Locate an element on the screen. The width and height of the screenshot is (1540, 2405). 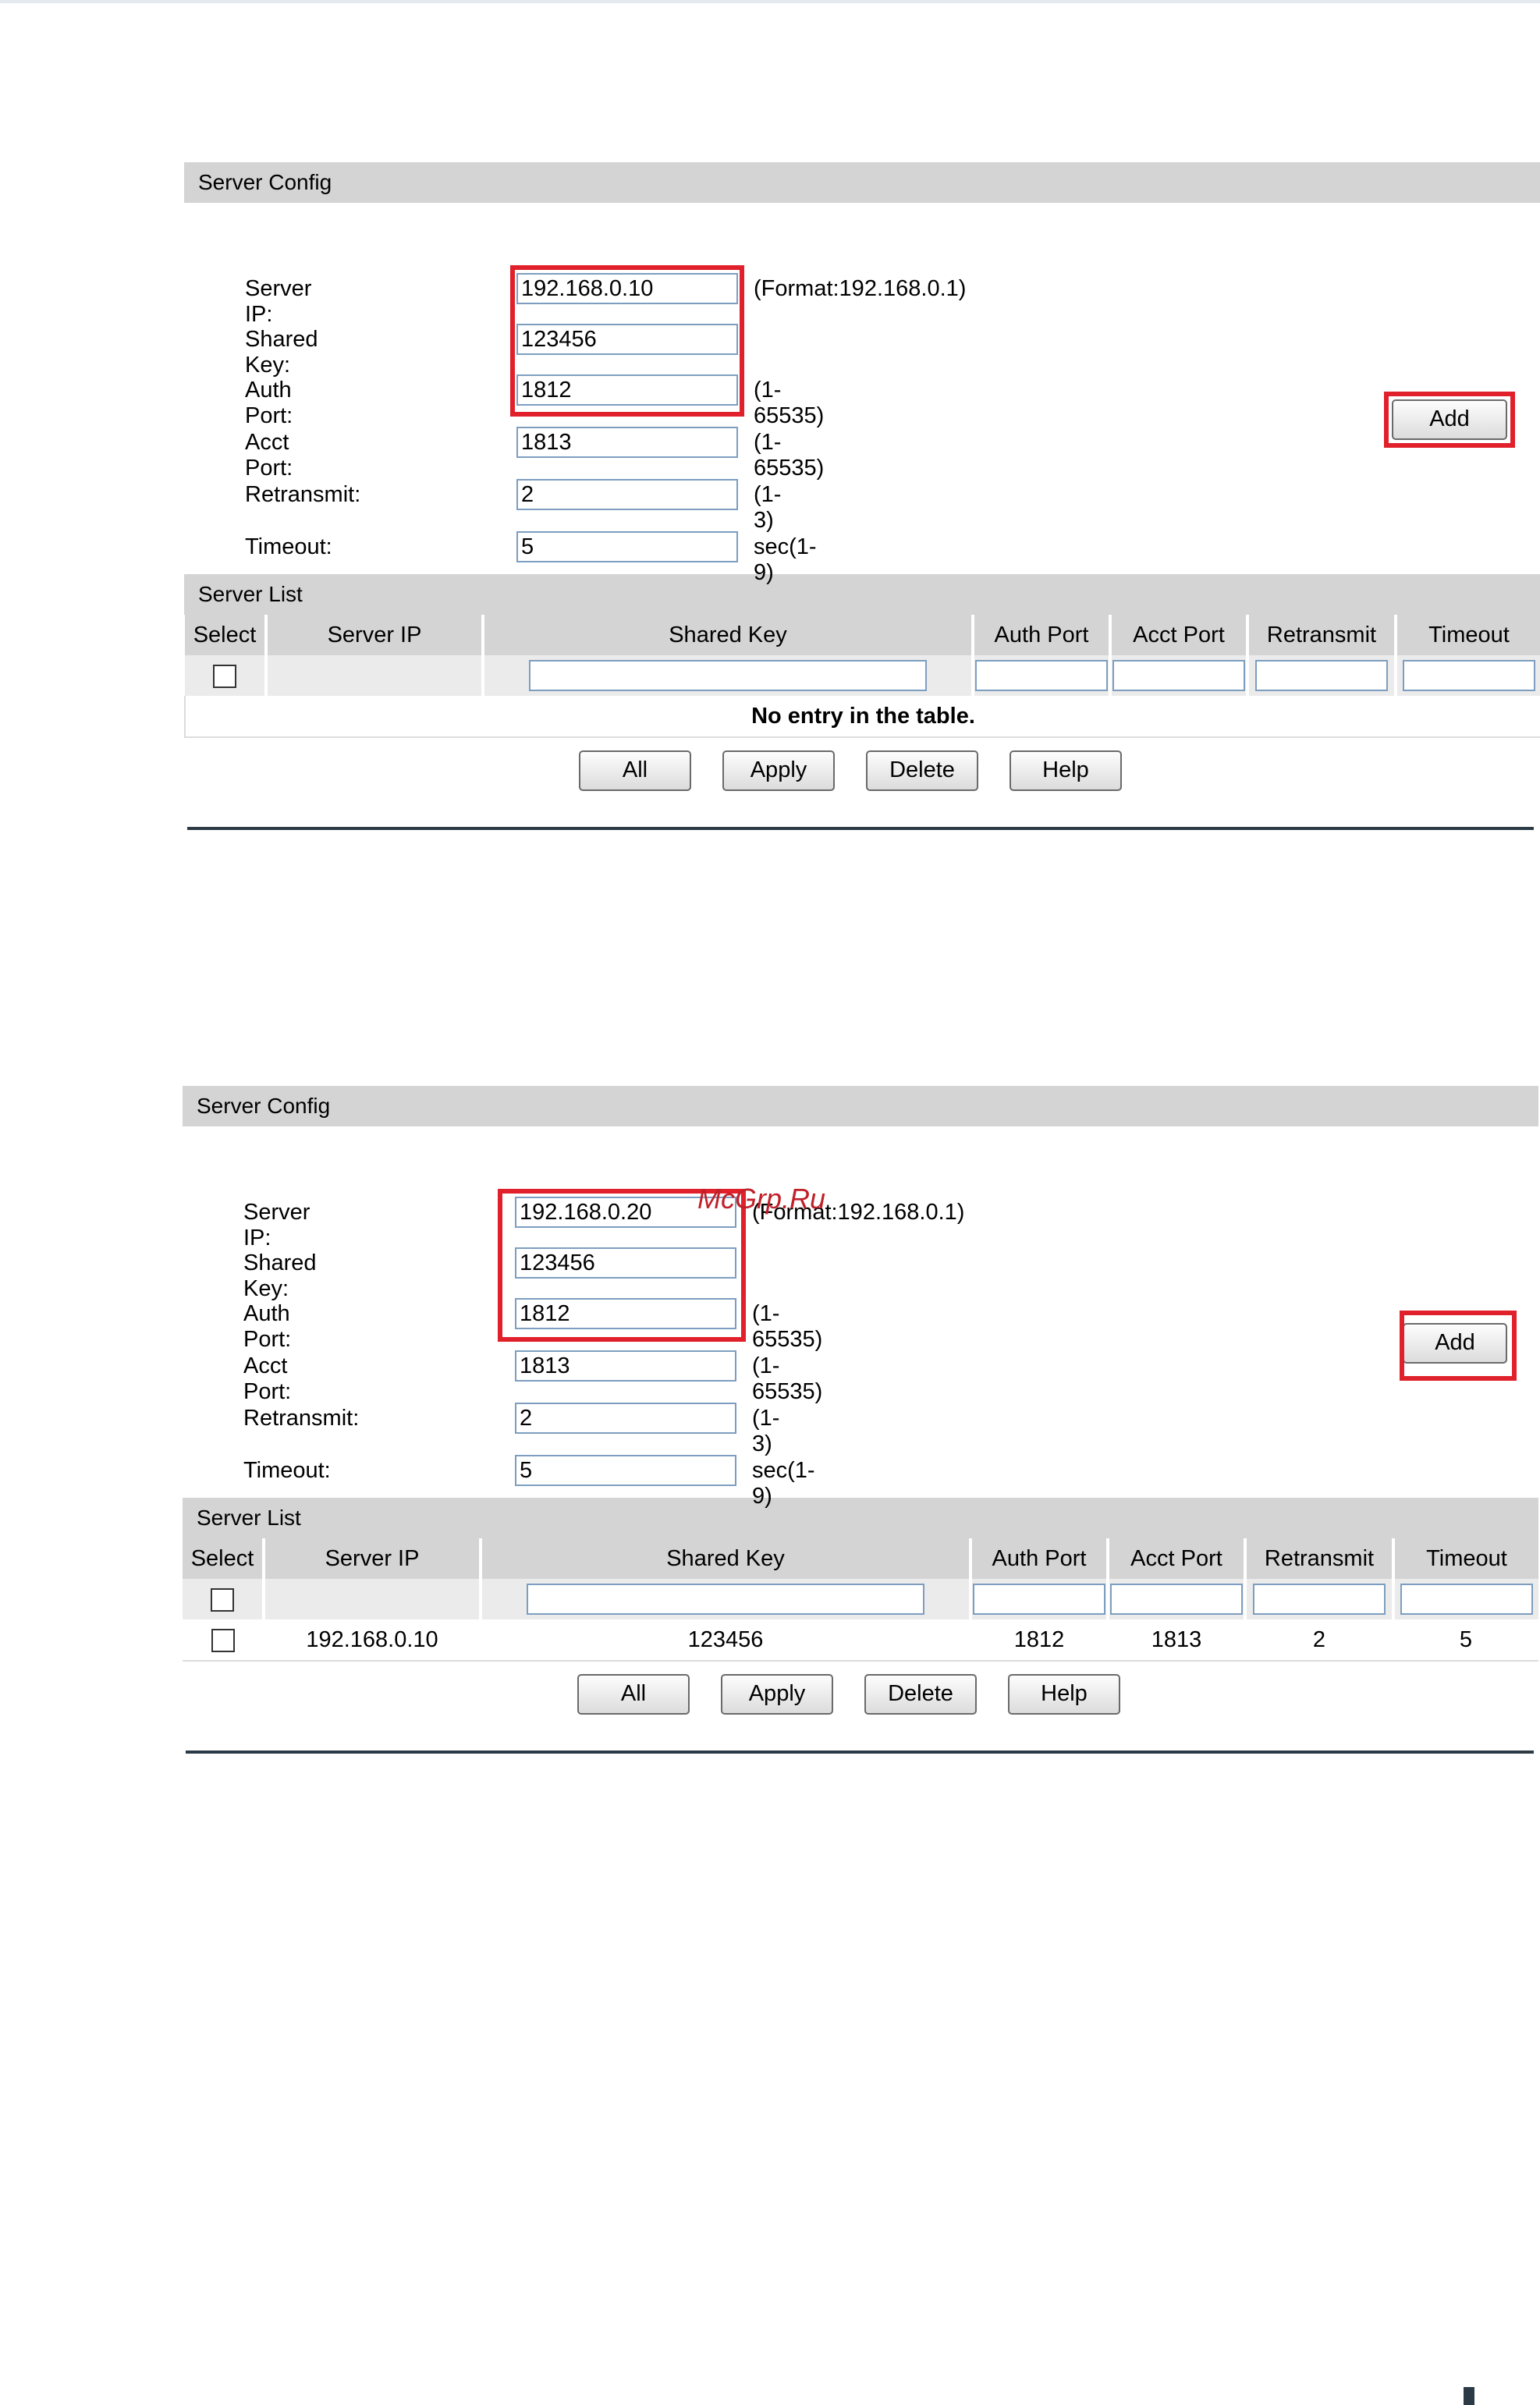
shared-key-label: Shared Key: is located at coordinates (280, 1275).